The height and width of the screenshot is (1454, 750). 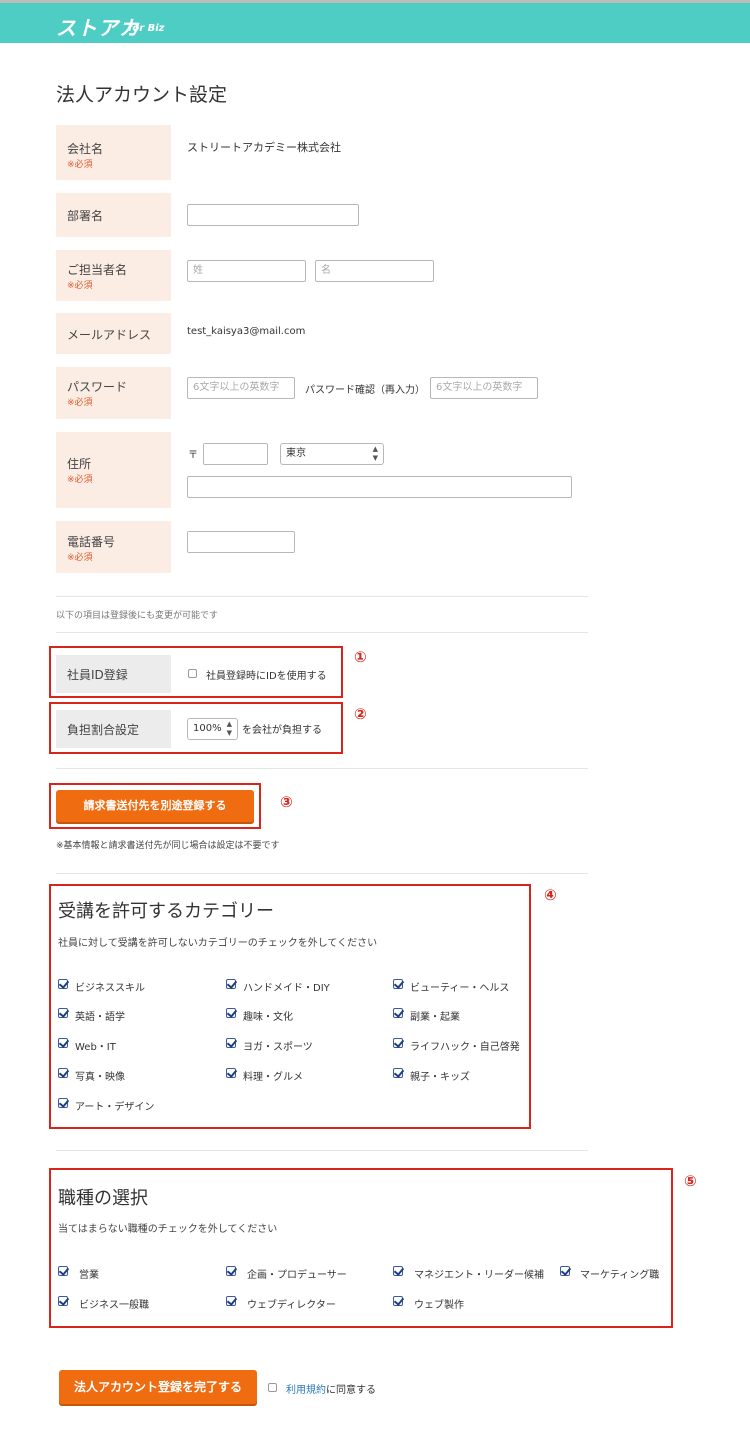 What do you see at coordinates (89, 1273) in the screenshot?
I see `job-label: 営業` at bounding box center [89, 1273].